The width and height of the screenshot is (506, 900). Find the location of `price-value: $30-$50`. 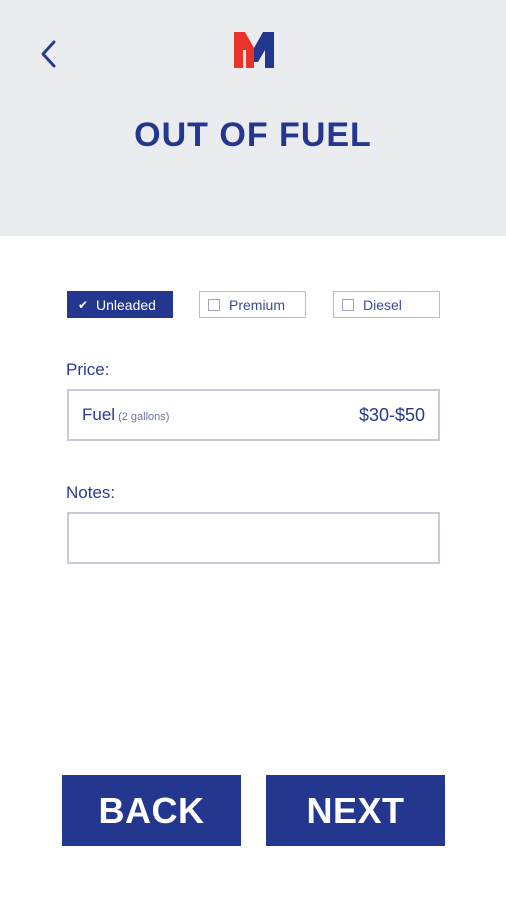

price-value: $30-$50 is located at coordinates (391, 414).